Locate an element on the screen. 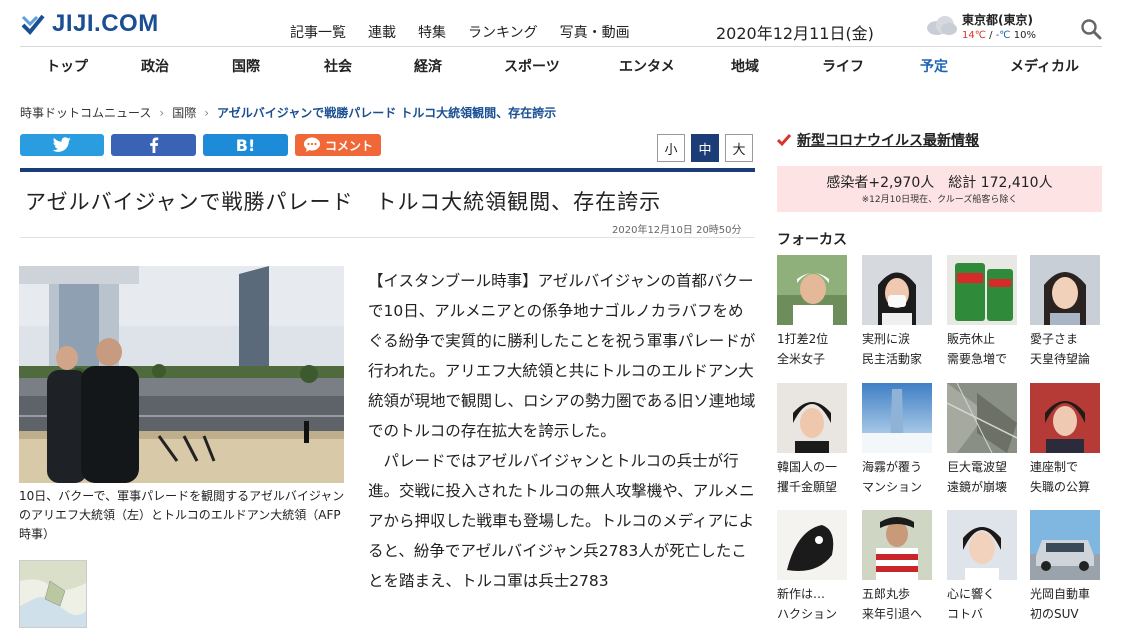 This screenshot has width=1130, height=630. focus-tile-line2: 遠鏡が崩壊 is located at coordinates (977, 487).